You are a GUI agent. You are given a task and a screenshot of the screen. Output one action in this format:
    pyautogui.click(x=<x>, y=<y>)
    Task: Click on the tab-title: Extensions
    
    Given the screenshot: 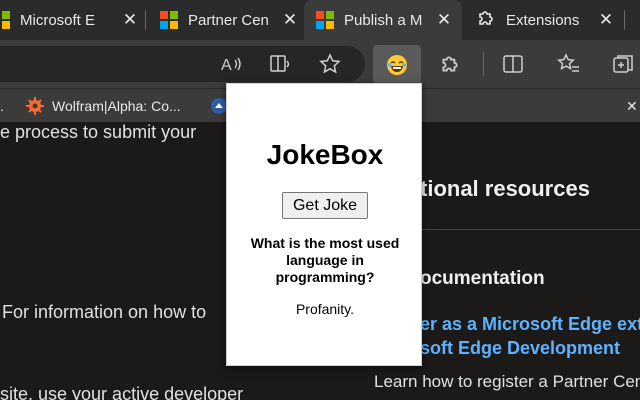 What is the action you would take?
    pyautogui.click(x=543, y=20)
    